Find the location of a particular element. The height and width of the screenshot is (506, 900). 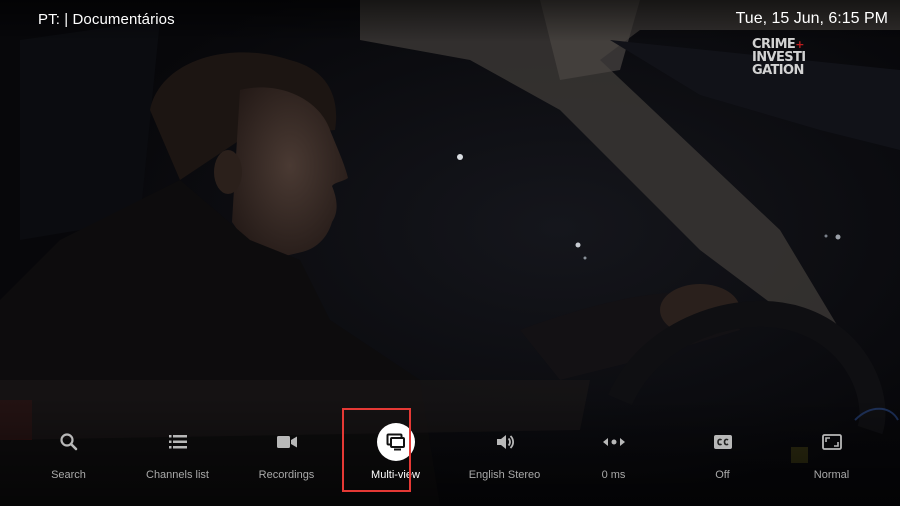

menu-item-subtitles: Off is located at coordinates (722, 452).